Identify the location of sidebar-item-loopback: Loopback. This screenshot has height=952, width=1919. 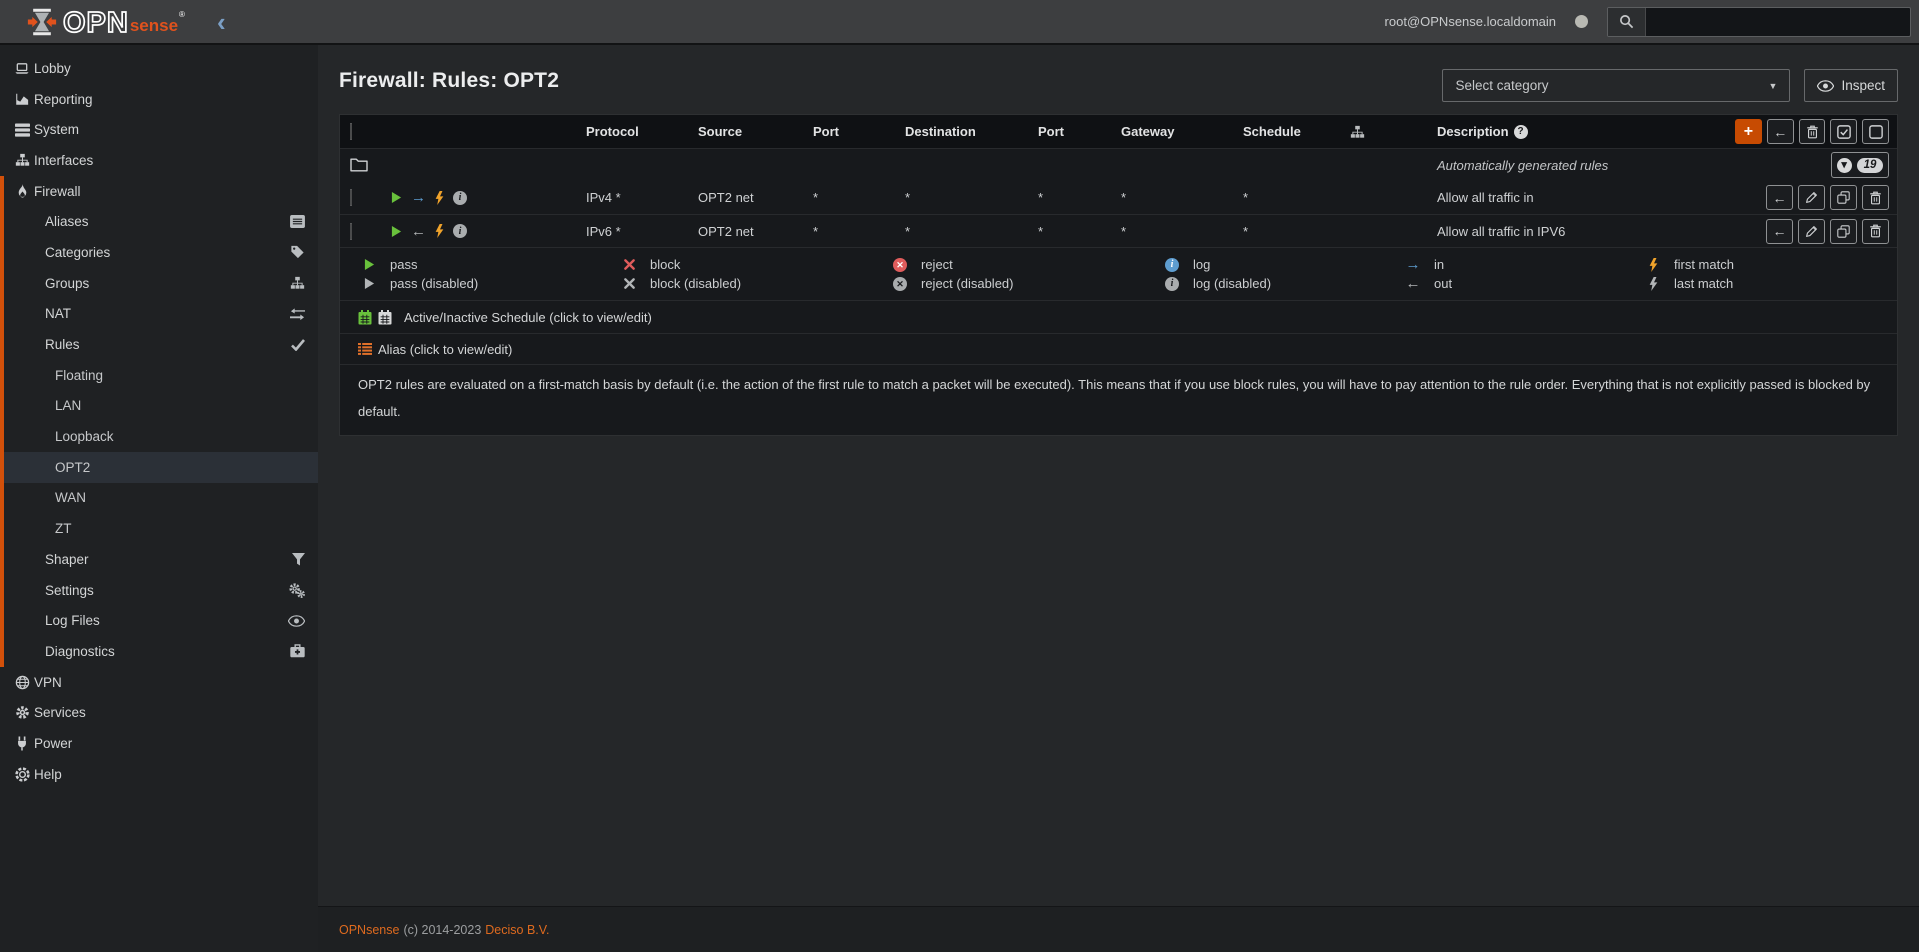
(159, 436).